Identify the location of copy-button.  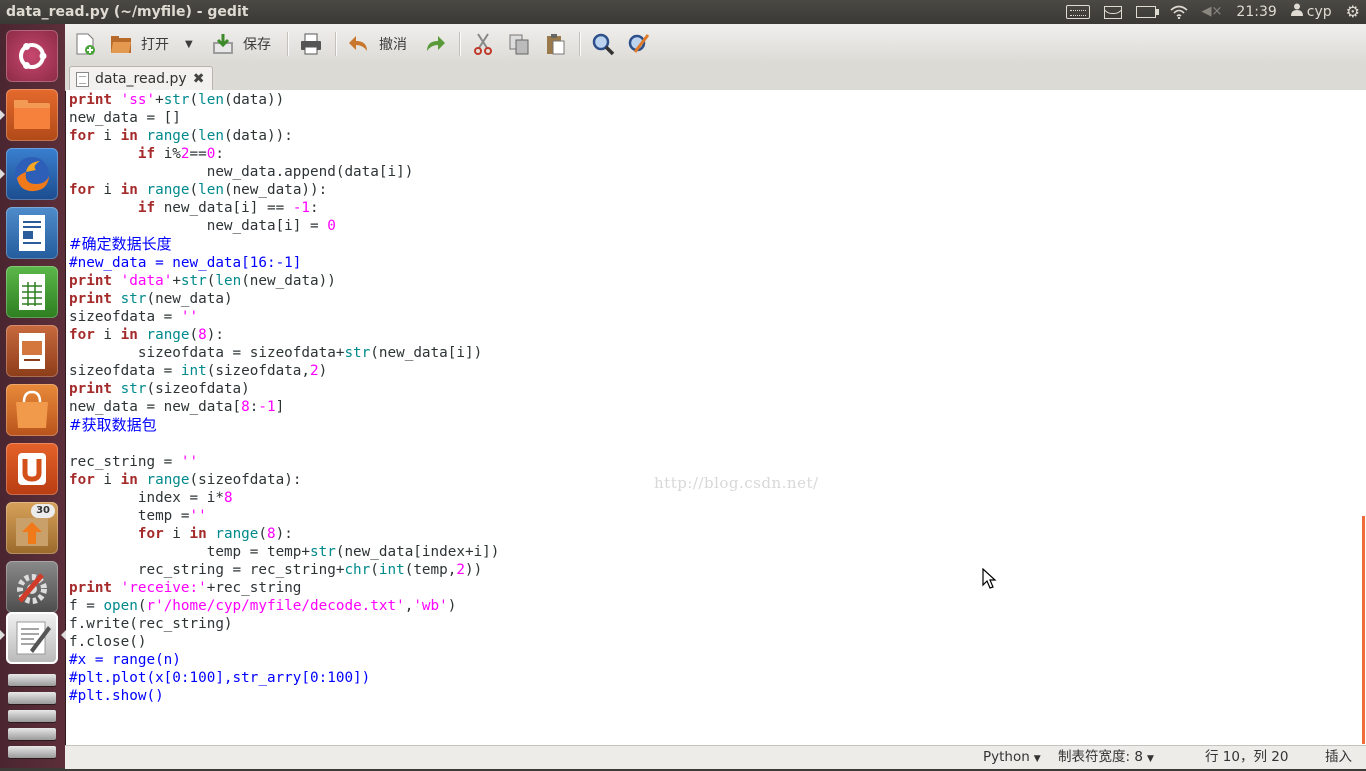
(519, 44).